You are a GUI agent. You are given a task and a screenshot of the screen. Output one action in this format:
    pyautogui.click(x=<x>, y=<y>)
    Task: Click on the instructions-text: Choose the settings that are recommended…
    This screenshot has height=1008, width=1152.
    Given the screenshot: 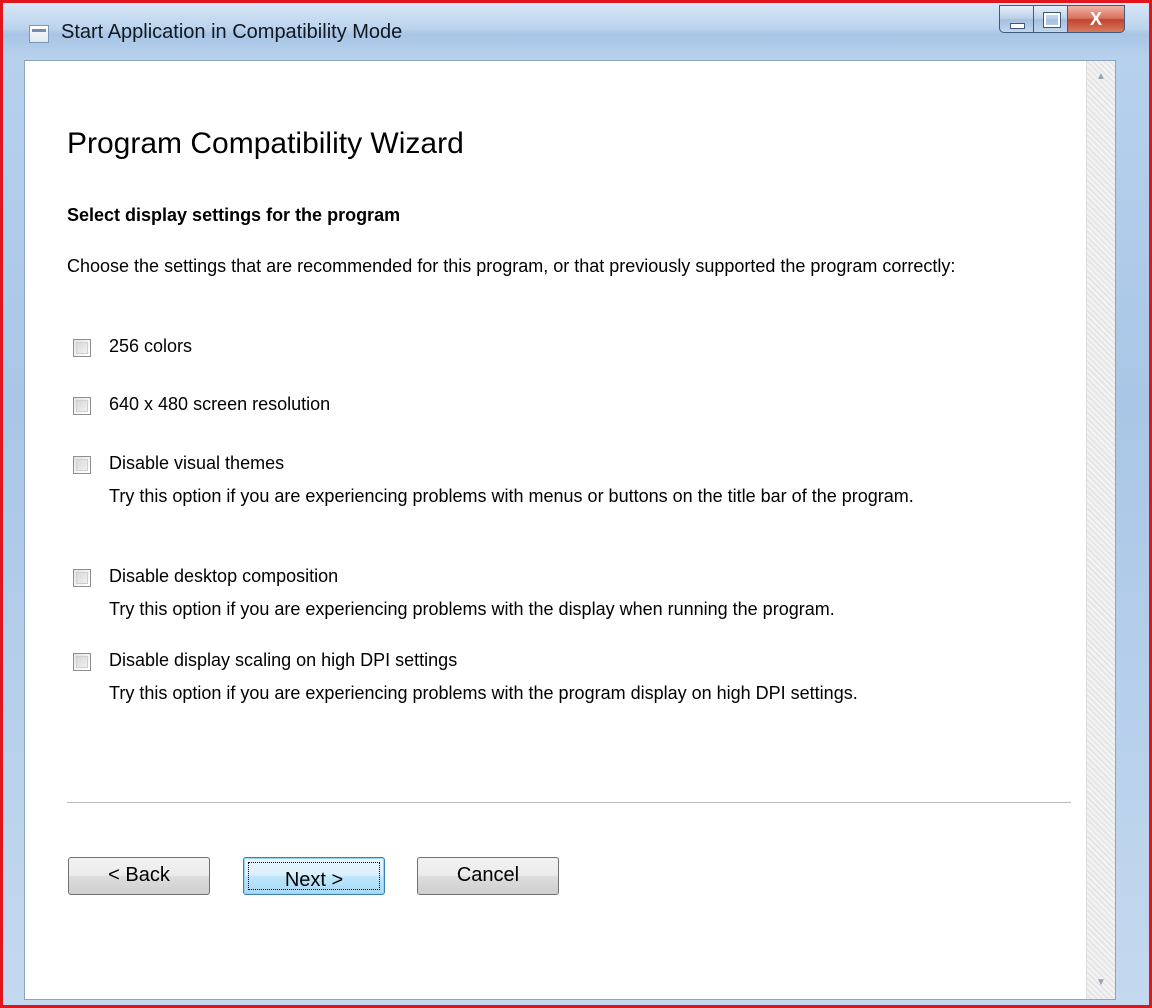 What is the action you would take?
    pyautogui.click(x=511, y=266)
    